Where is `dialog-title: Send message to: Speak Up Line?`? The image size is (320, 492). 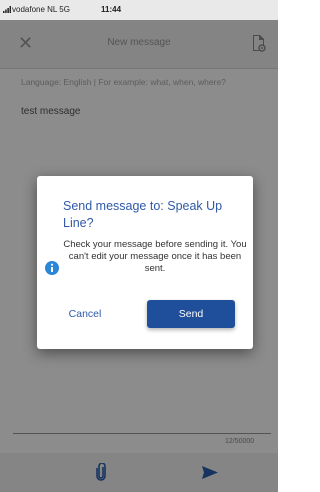 dialog-title: Send message to: Speak Up Line? is located at coordinates (143, 214).